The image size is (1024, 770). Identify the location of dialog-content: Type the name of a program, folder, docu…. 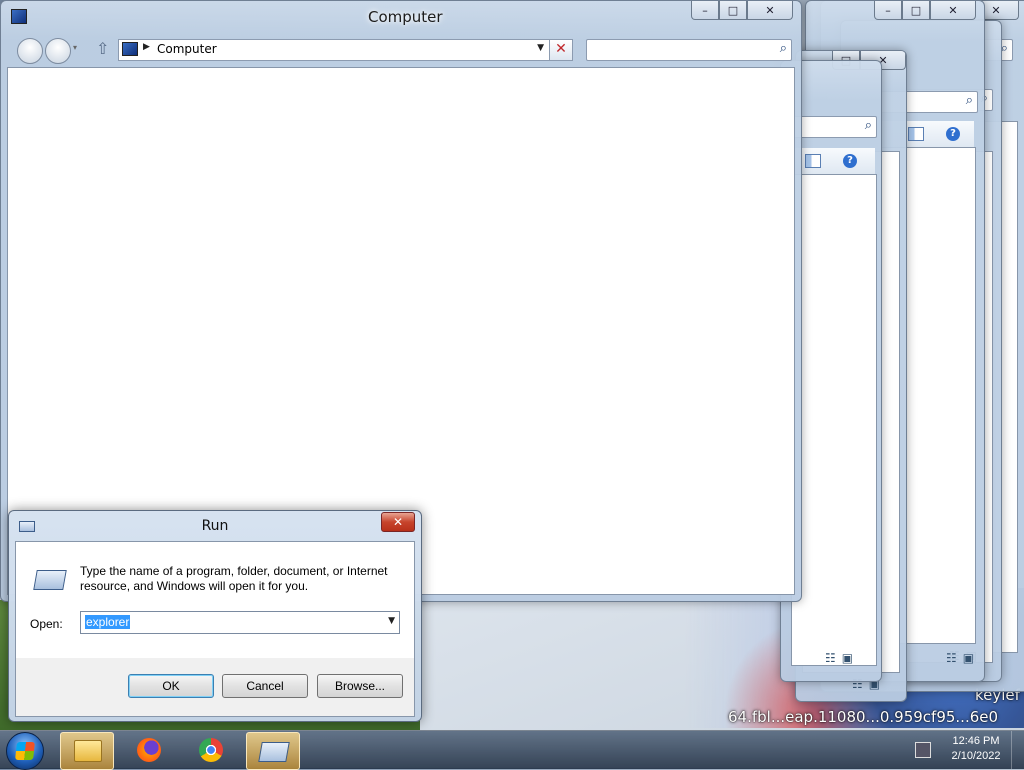
(215, 600).